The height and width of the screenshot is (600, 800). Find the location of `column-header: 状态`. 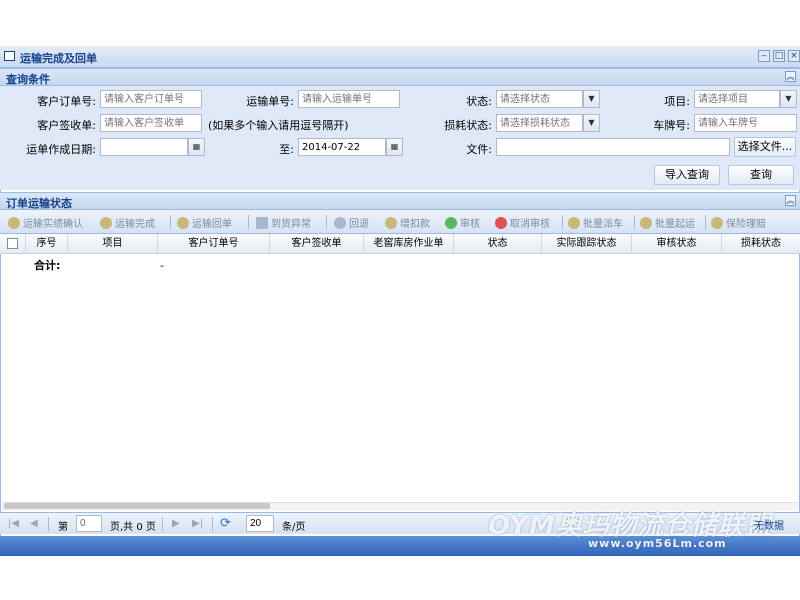

column-header: 状态 is located at coordinates (498, 244).